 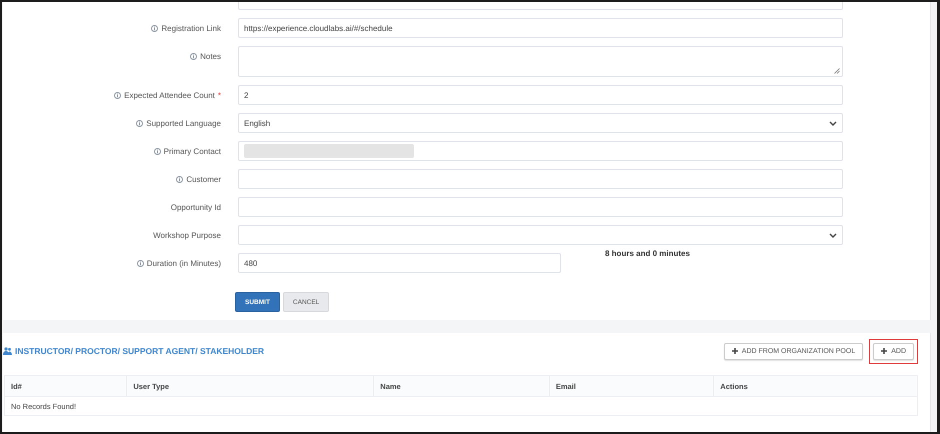 I want to click on field-label: Expected Attendee Count, so click(x=169, y=95).